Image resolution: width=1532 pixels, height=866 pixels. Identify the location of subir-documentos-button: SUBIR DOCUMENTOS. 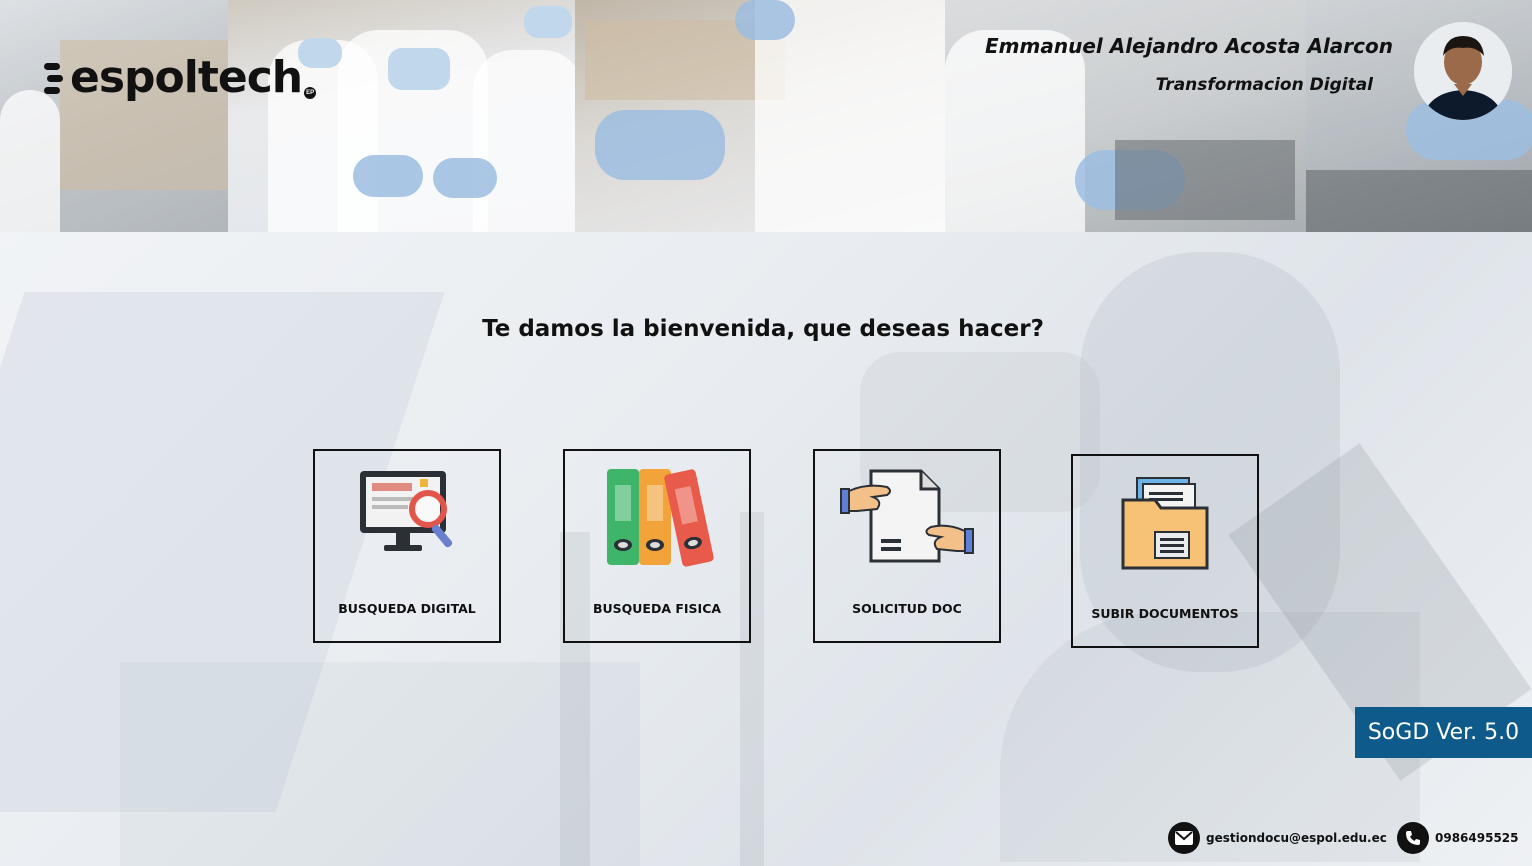
(1165, 551).